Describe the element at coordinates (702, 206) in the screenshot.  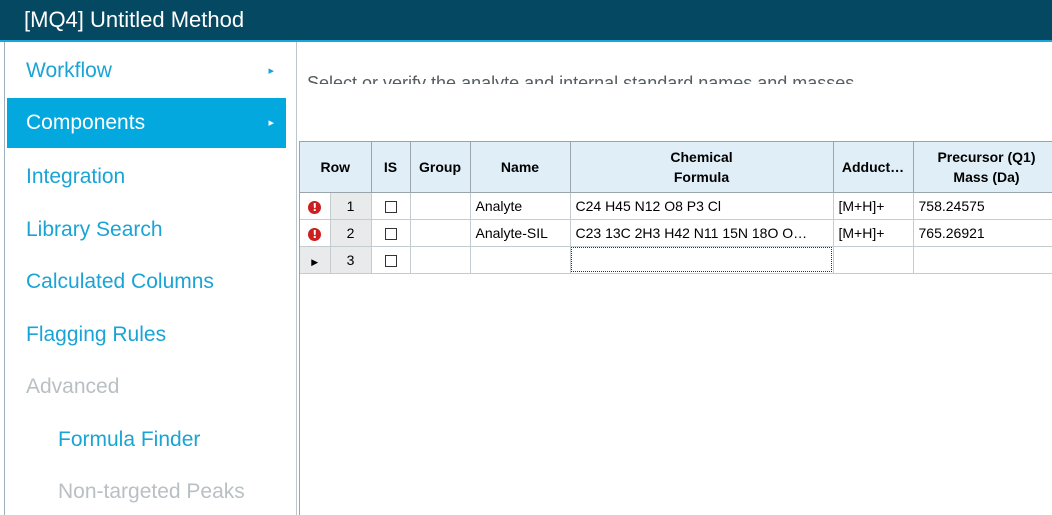
I see `formula-cell: C24 H45 N12 O8 P3 Cl` at that location.